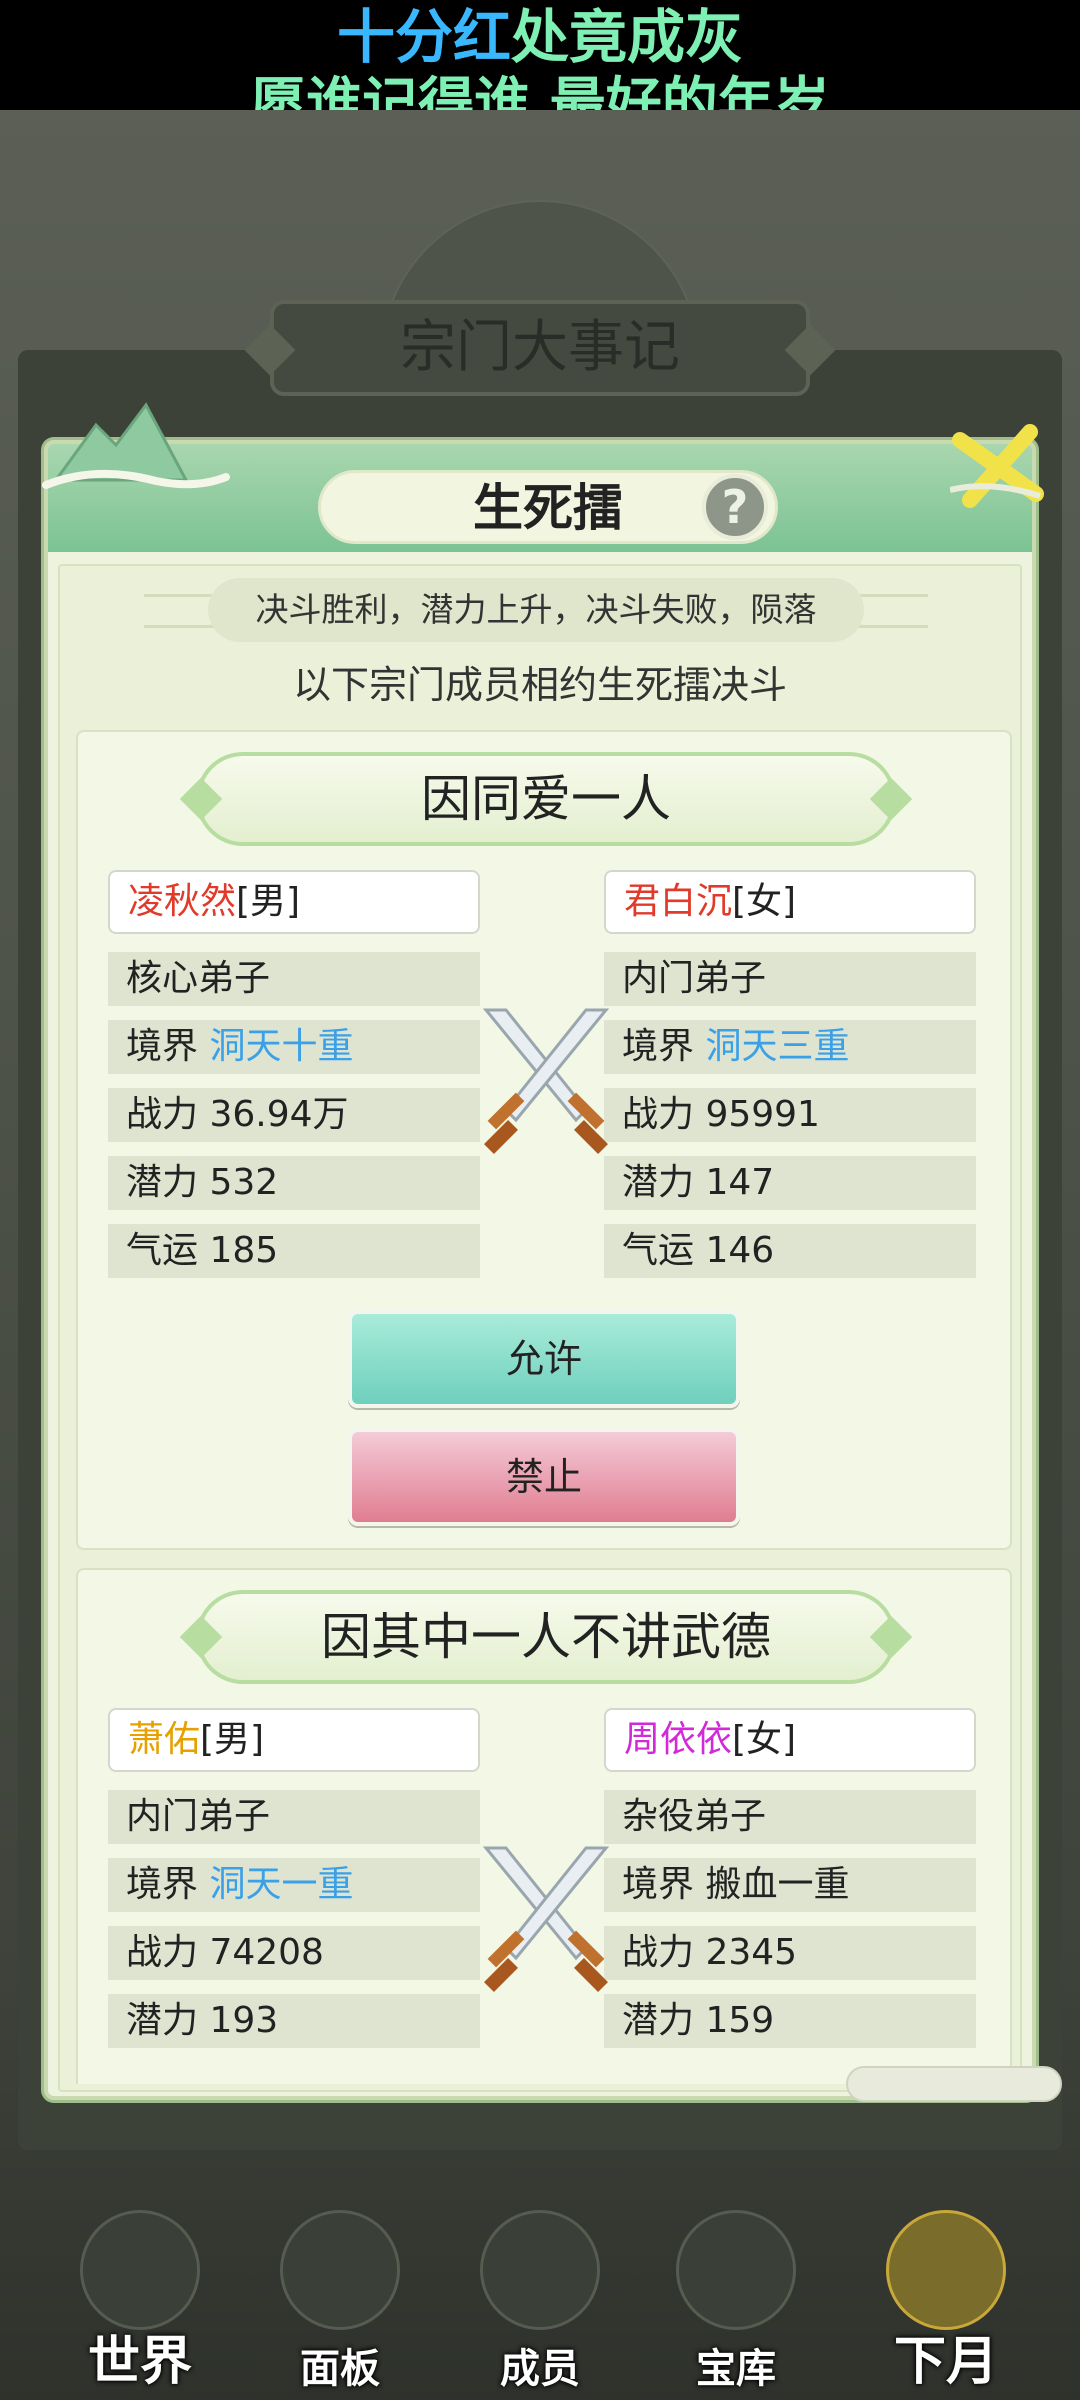 The height and width of the screenshot is (2400, 1080). What do you see at coordinates (790, 1251) in the screenshot?
I see `right-fighter-luck: 气运 146` at bounding box center [790, 1251].